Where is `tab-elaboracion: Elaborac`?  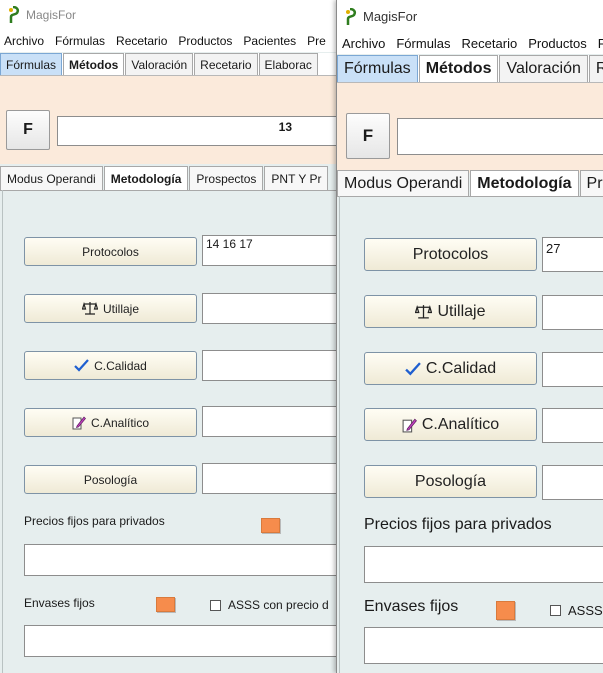 tab-elaboracion: Elaborac is located at coordinates (288, 64).